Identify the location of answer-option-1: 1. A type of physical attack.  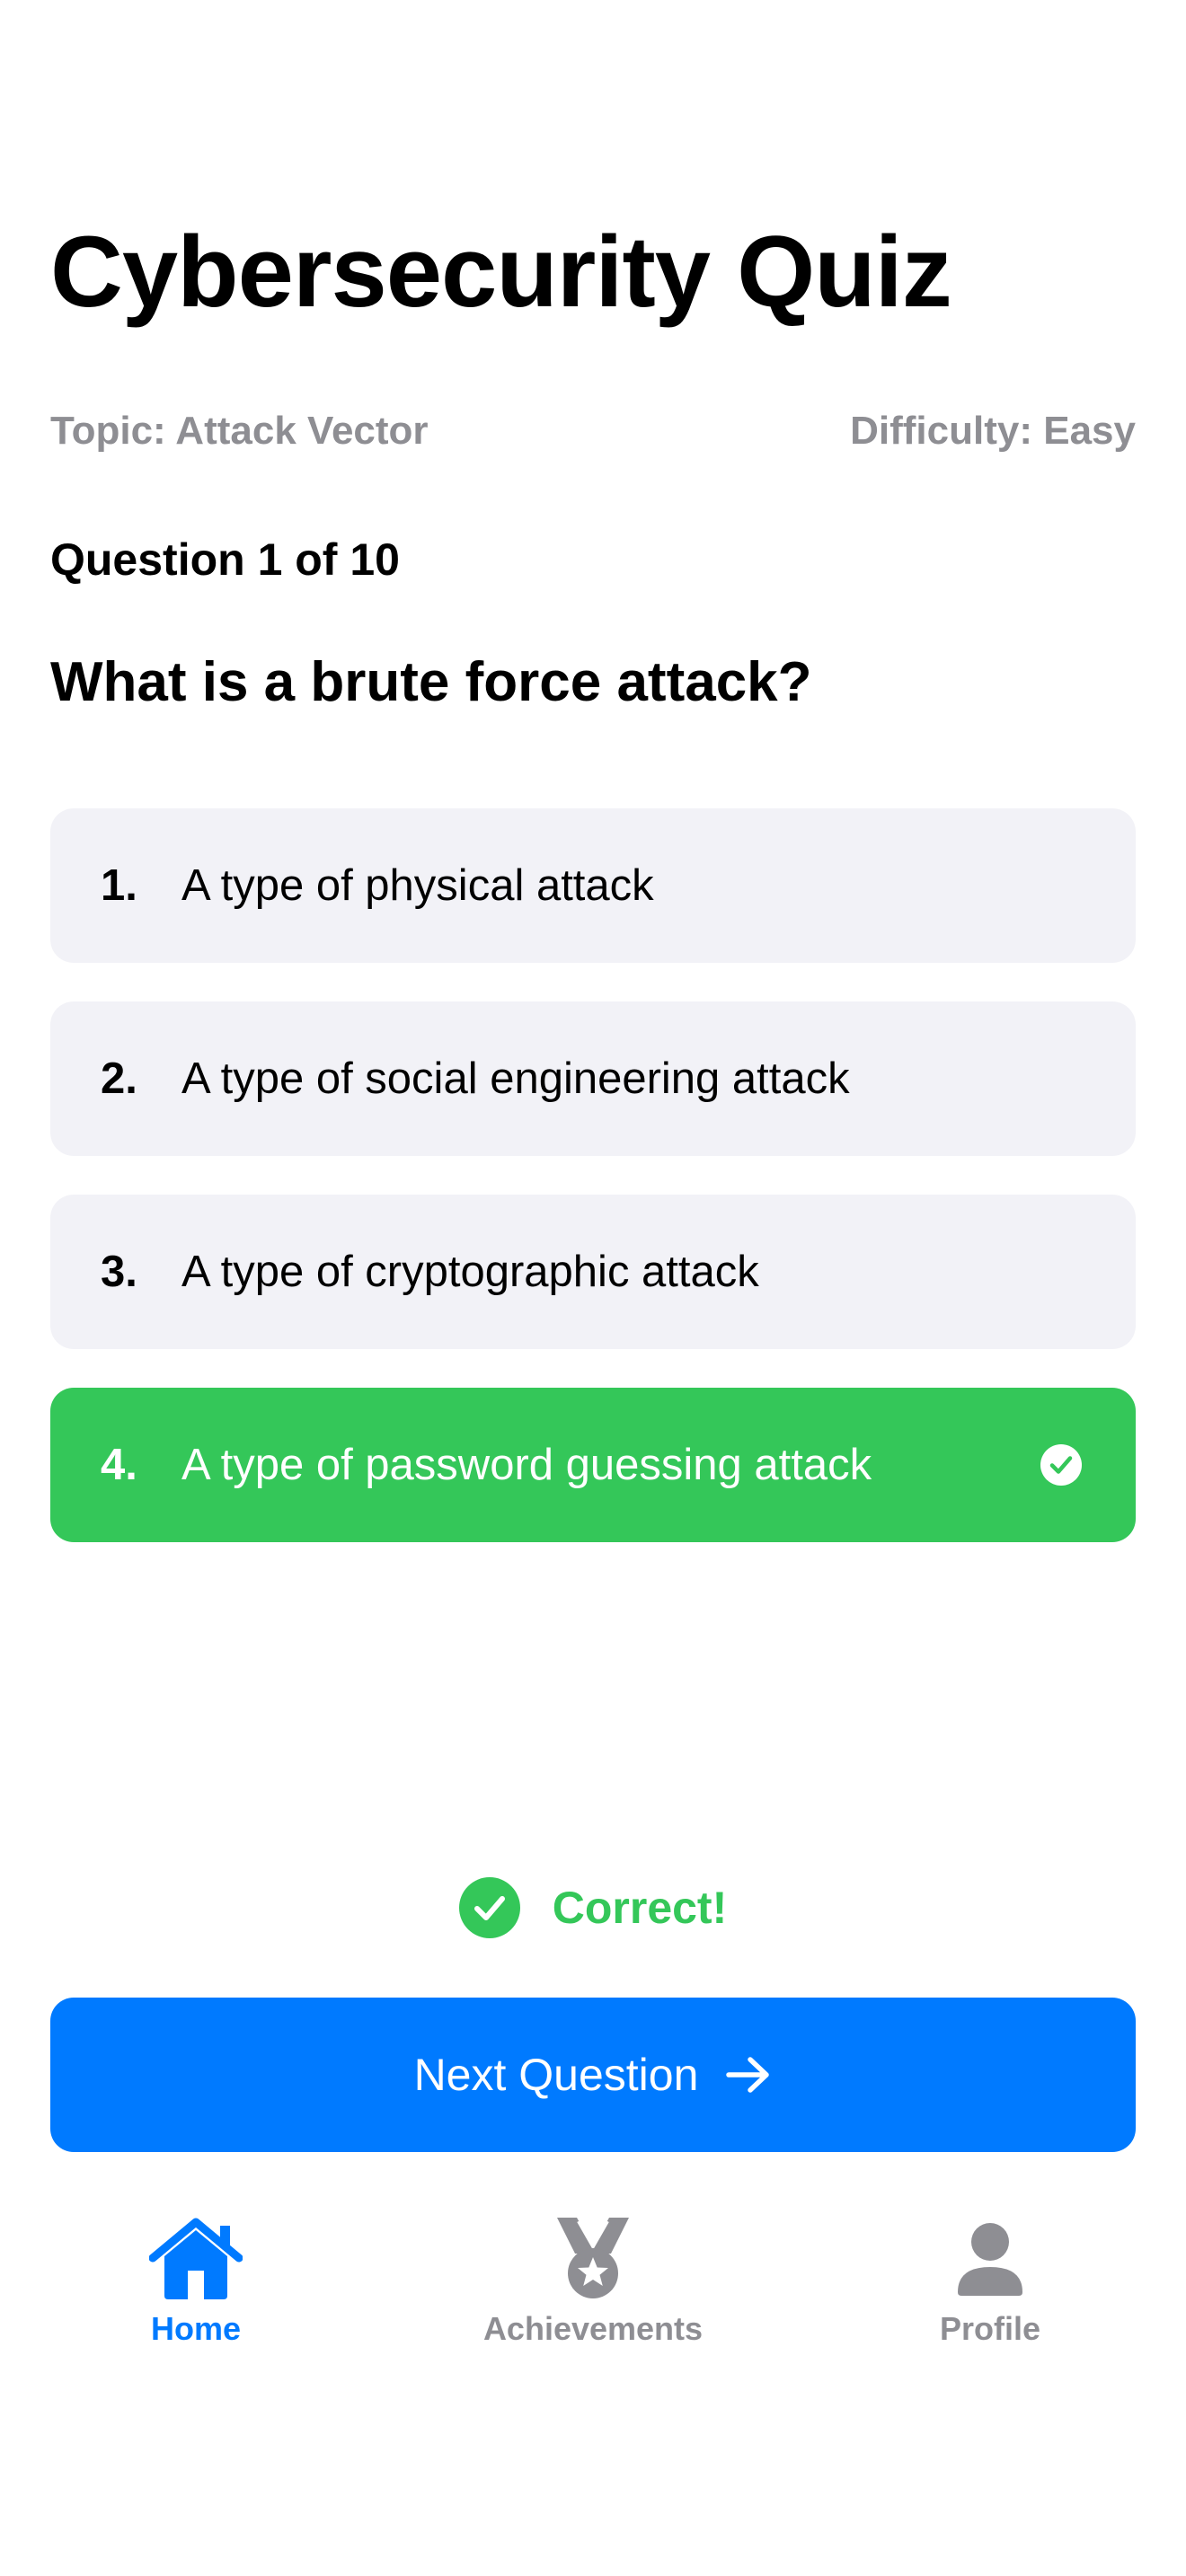
(593, 885).